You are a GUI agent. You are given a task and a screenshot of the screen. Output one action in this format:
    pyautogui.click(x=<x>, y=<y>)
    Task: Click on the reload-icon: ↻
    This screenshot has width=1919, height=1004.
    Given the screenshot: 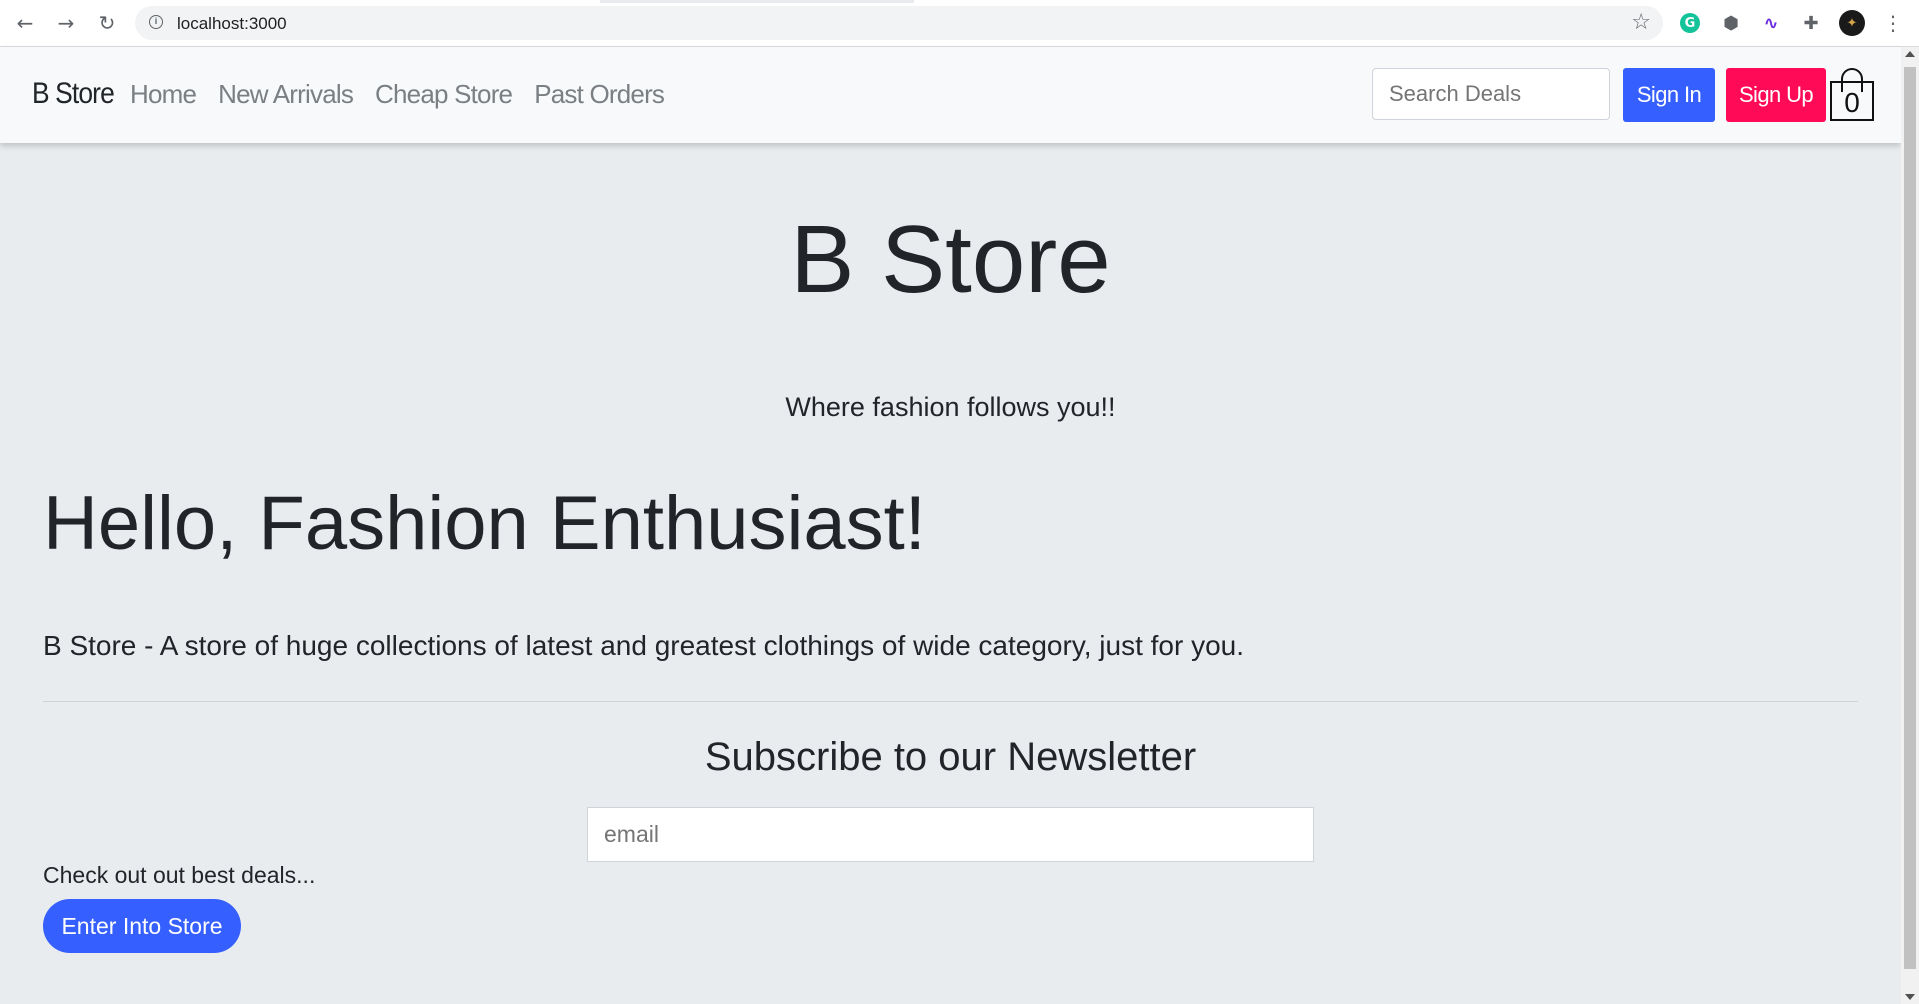 What is the action you would take?
    pyautogui.click(x=107, y=23)
    